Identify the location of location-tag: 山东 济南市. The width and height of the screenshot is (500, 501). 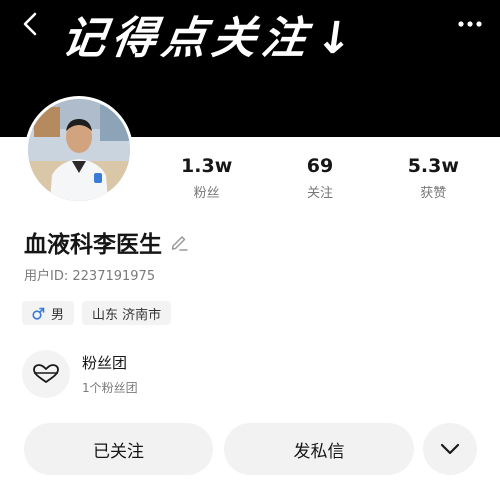
(127, 313).